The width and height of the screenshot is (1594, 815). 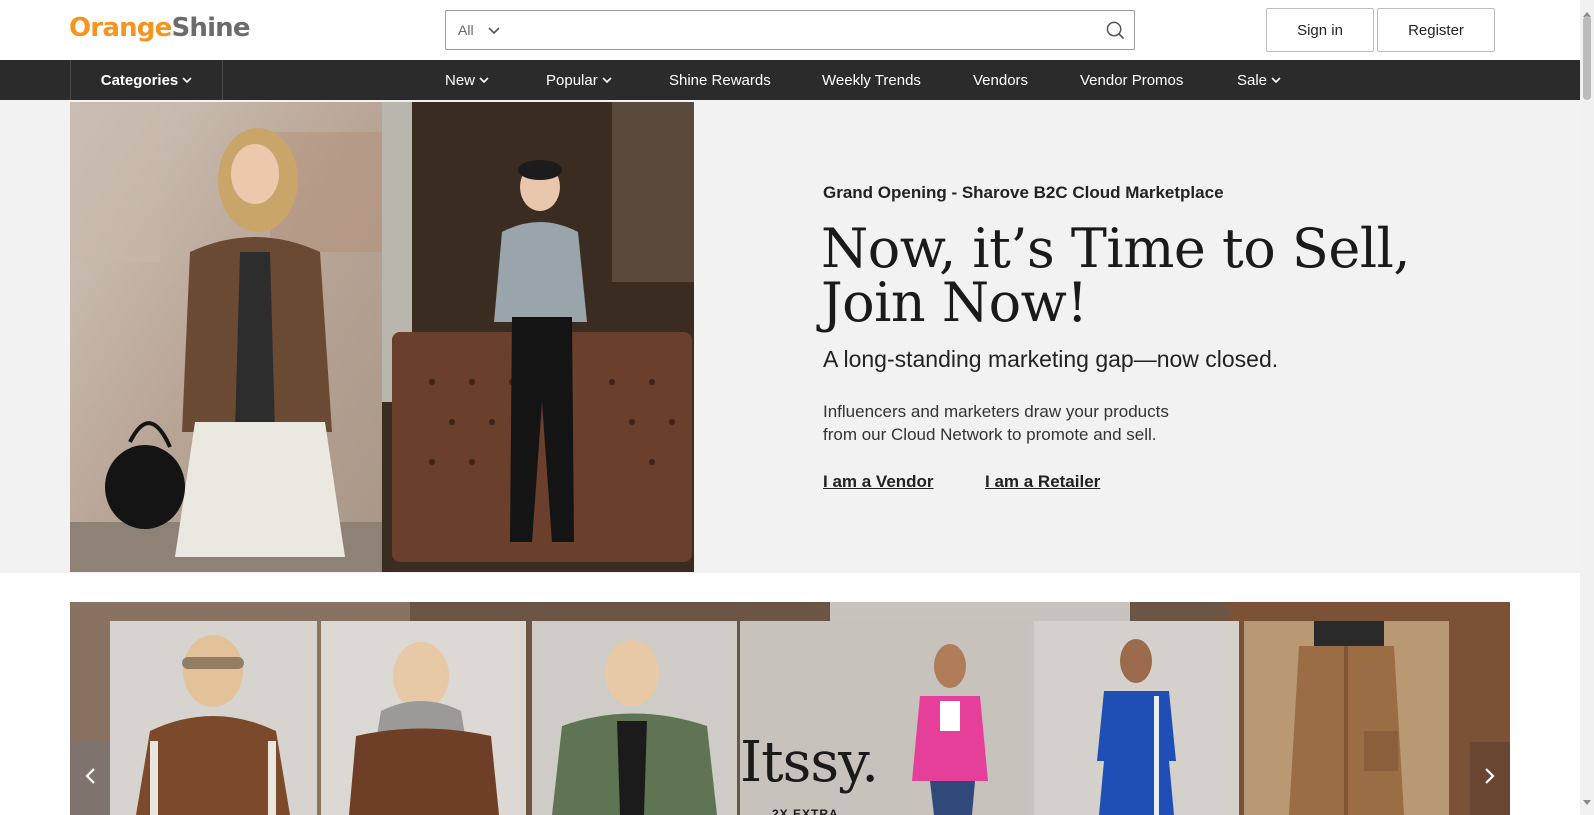 I want to click on scrollbar-thumb, so click(x=1587, y=58).